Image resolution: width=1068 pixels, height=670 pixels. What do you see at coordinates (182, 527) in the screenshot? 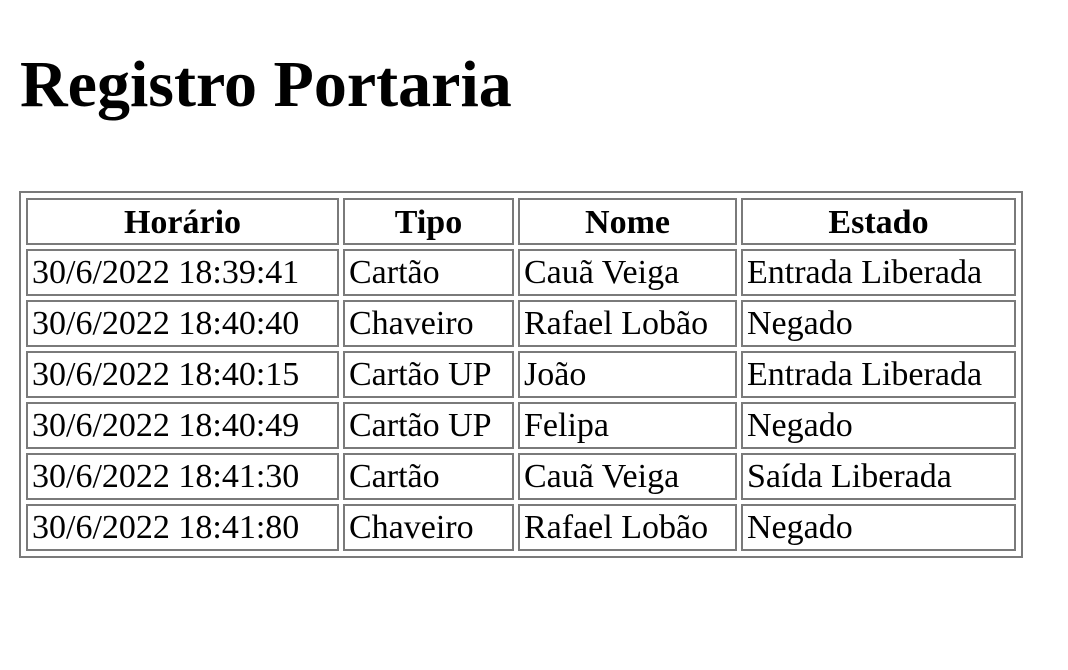
I see `cell-horario: 30/6/2022 18:41:80` at bounding box center [182, 527].